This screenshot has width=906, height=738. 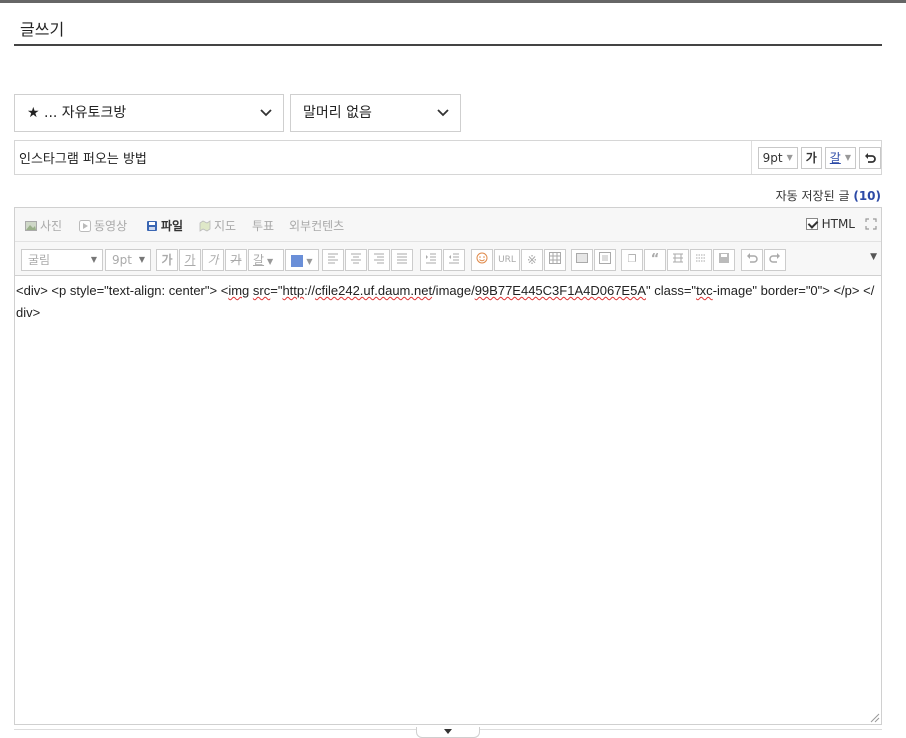 What do you see at coordinates (632, 260) in the screenshot?
I see `quote-box-button: ❐` at bounding box center [632, 260].